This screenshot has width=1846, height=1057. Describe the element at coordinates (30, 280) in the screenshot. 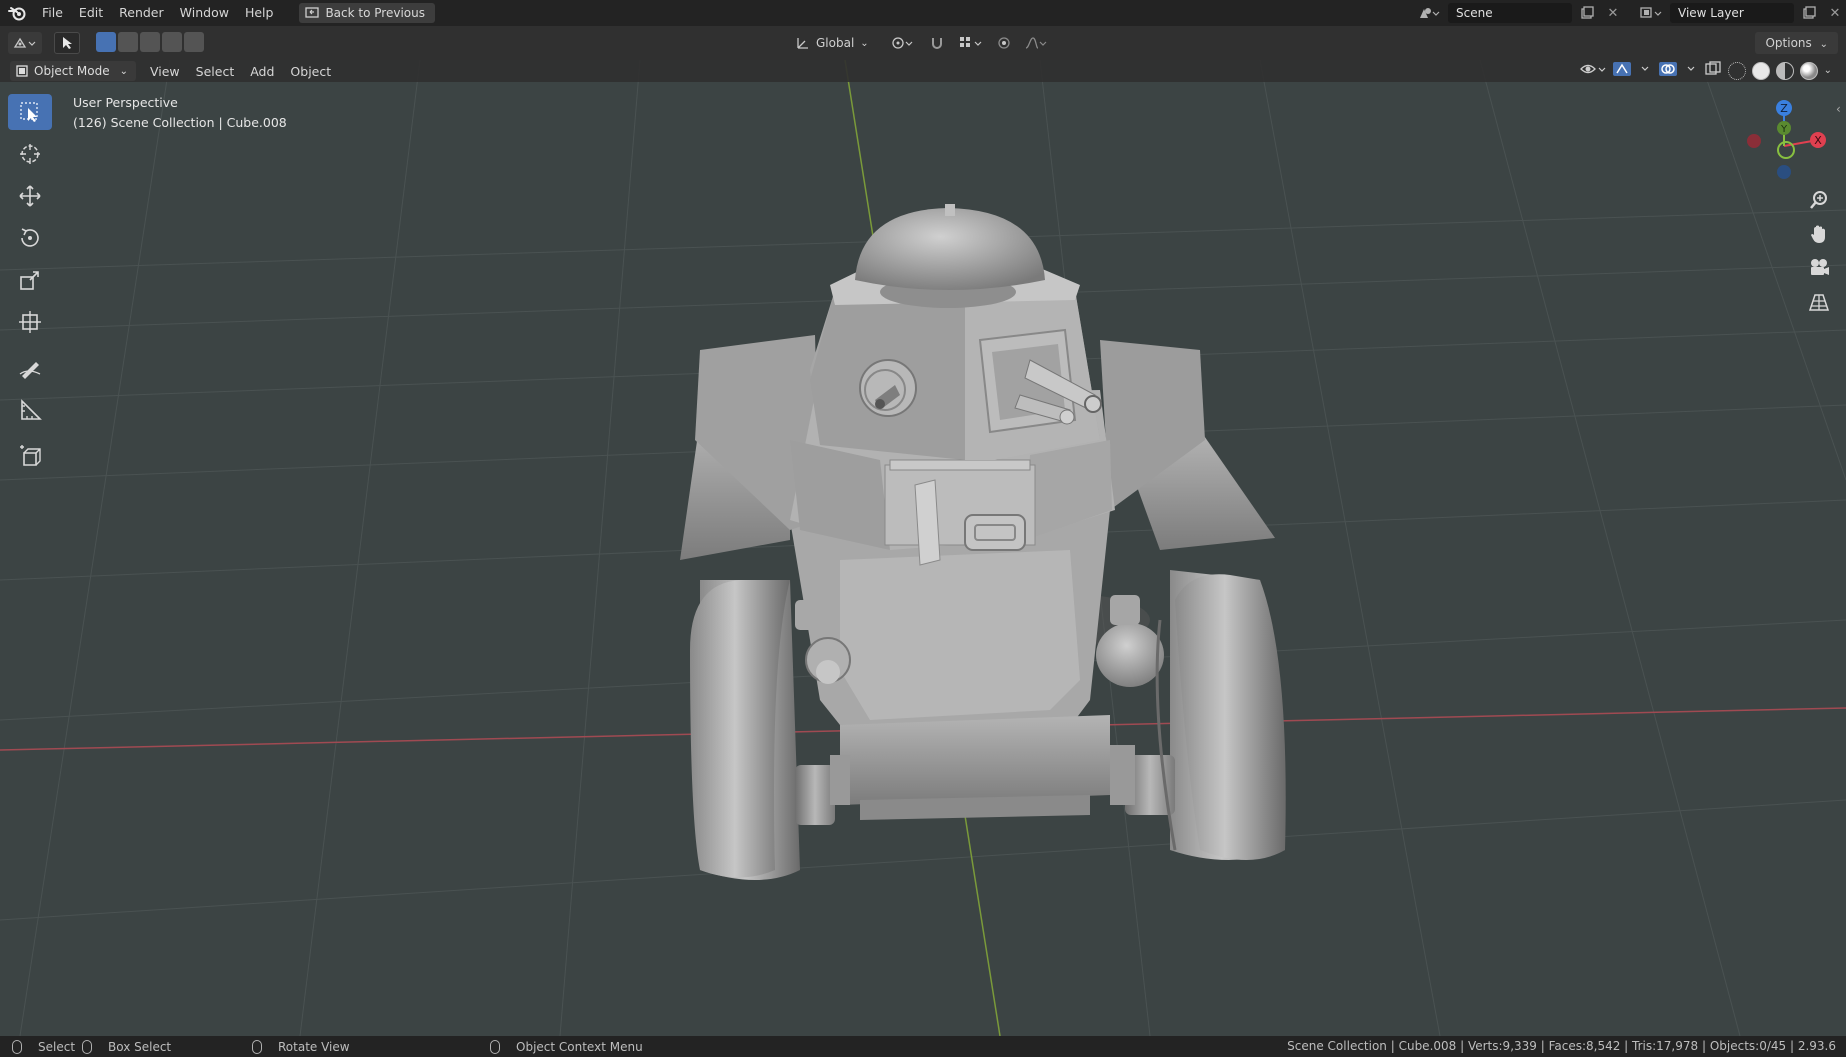

I see `scale-tool` at that location.